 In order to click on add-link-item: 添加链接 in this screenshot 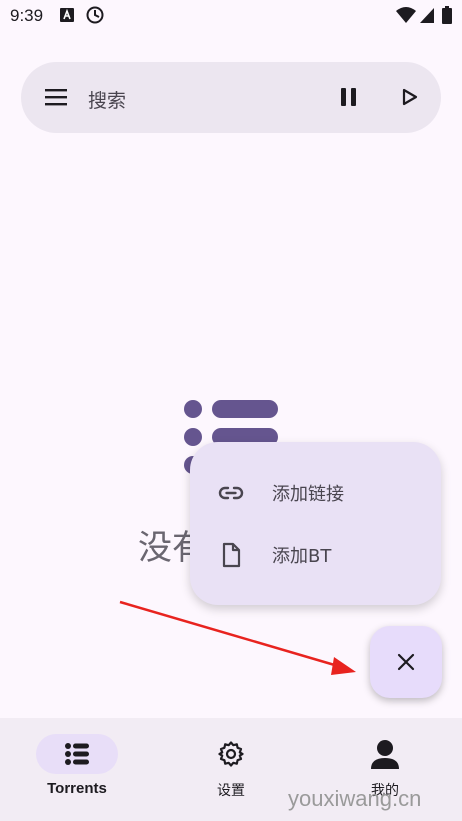, I will do `click(315, 492)`.